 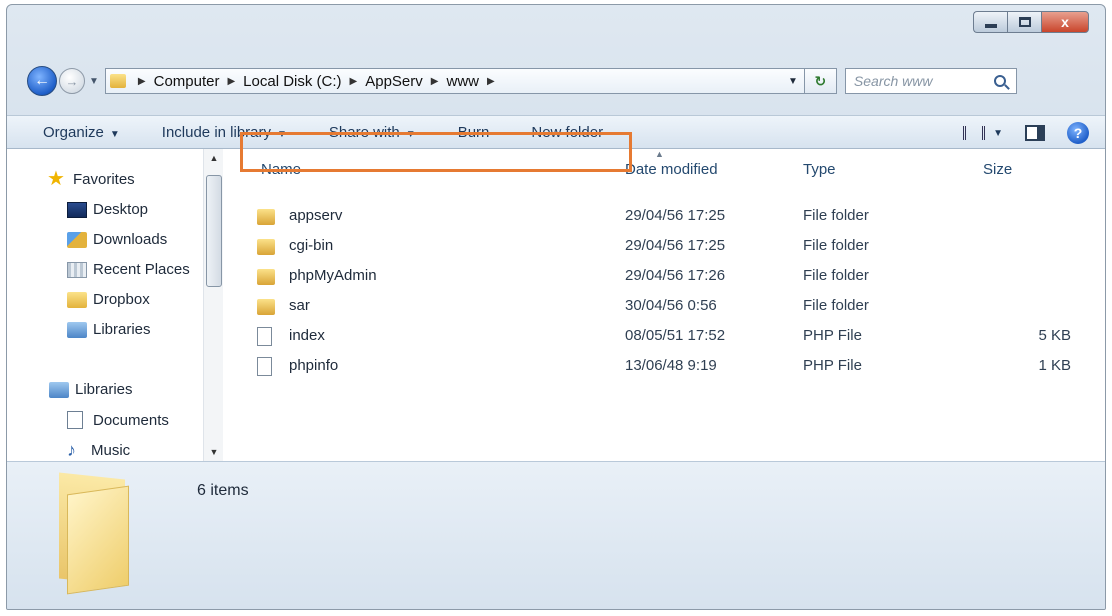 I want to click on file-row: phpinfo 13/06/48 9:19 PHP File 1 KB, so click(x=665, y=366).